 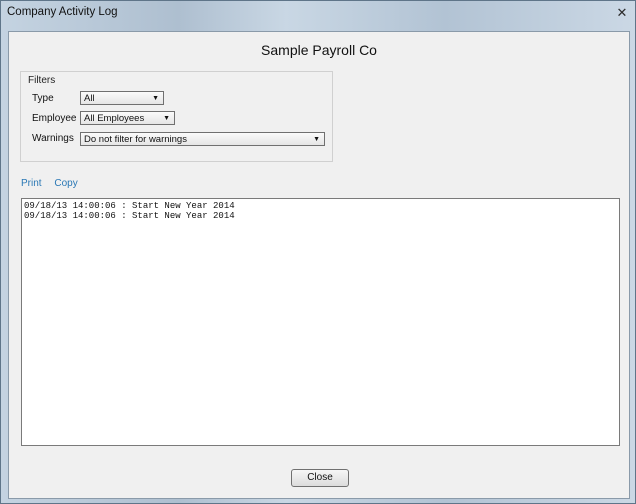 What do you see at coordinates (42, 80) in the screenshot?
I see `filters-legend: Filters` at bounding box center [42, 80].